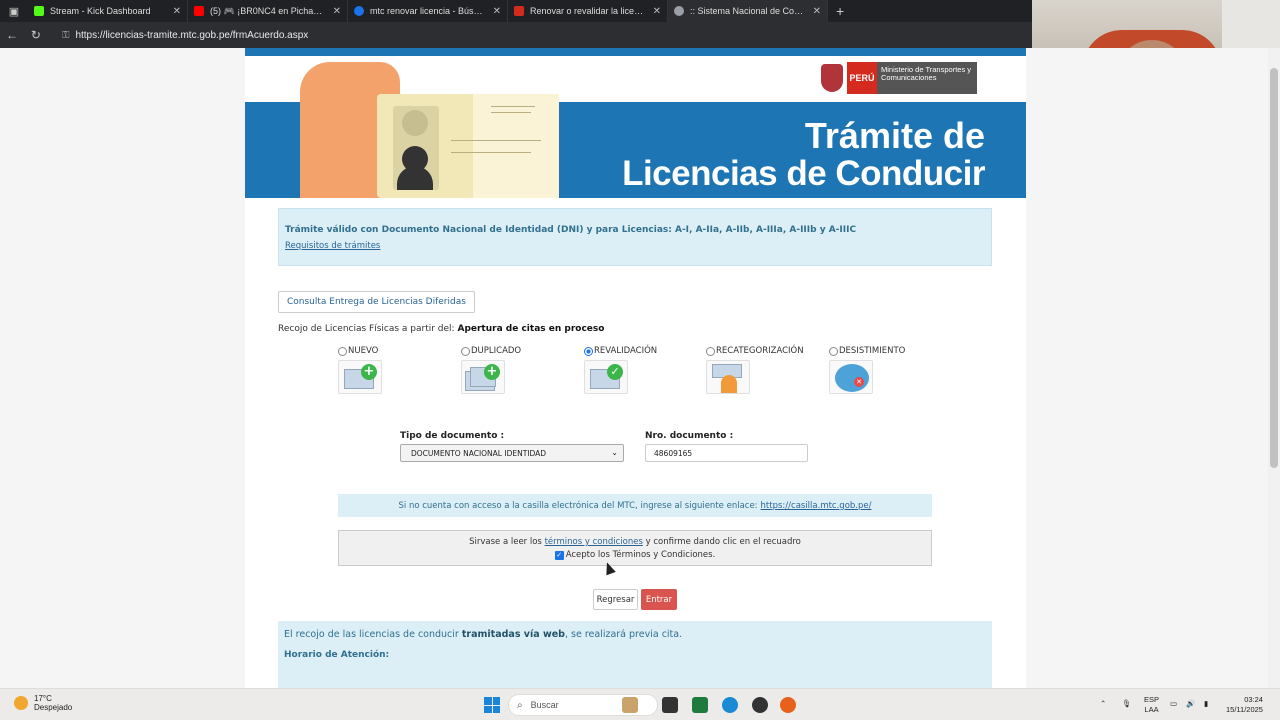 This screenshot has width=1280, height=720. Describe the element at coordinates (606, 377) in the screenshot. I see `revalidation-icon: ✓` at that location.